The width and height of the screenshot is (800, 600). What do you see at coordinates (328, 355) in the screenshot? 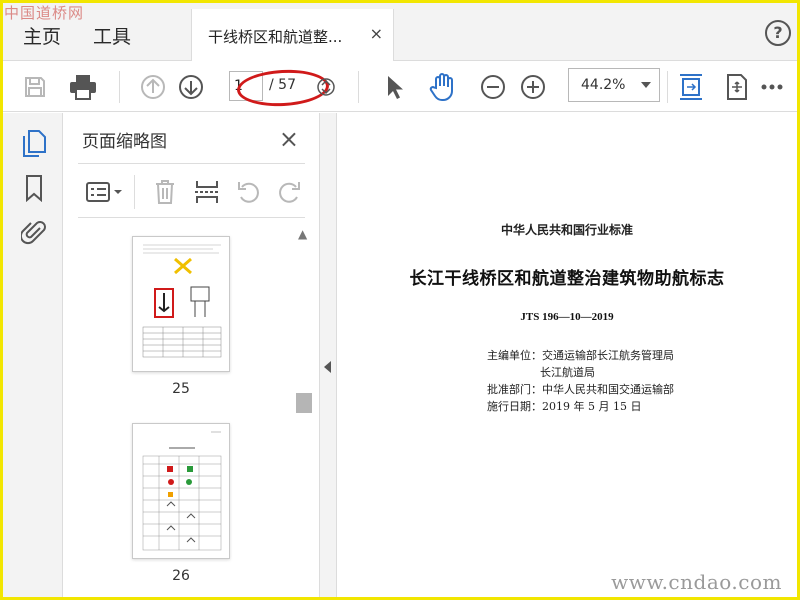
I see `panel-collapse-strip` at bounding box center [328, 355].